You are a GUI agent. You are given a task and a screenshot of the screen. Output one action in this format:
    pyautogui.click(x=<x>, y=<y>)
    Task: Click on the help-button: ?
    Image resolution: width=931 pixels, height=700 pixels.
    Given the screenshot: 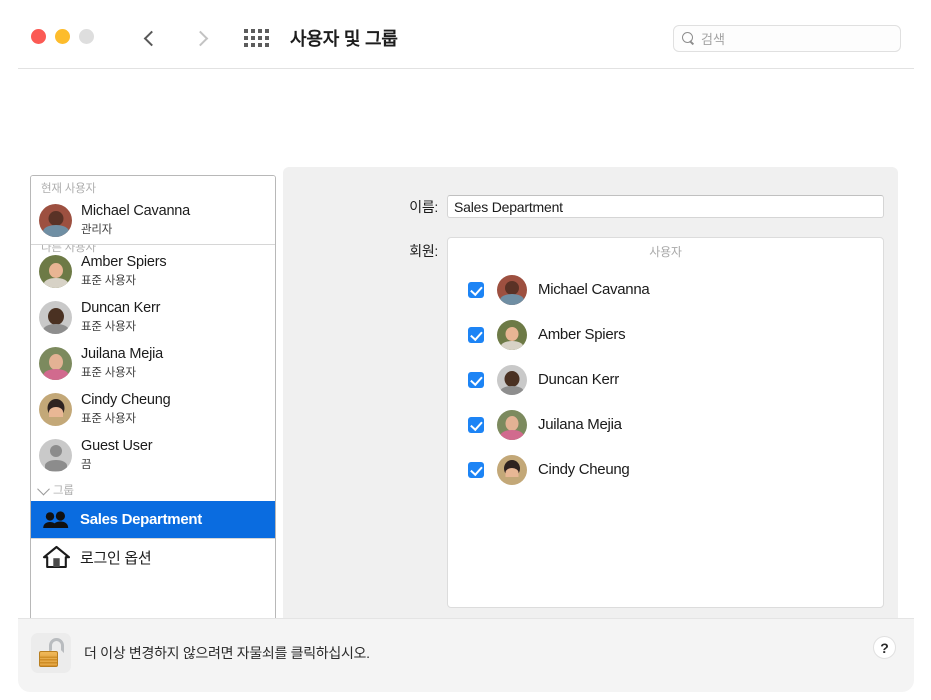 What is the action you would take?
    pyautogui.click(x=884, y=647)
    